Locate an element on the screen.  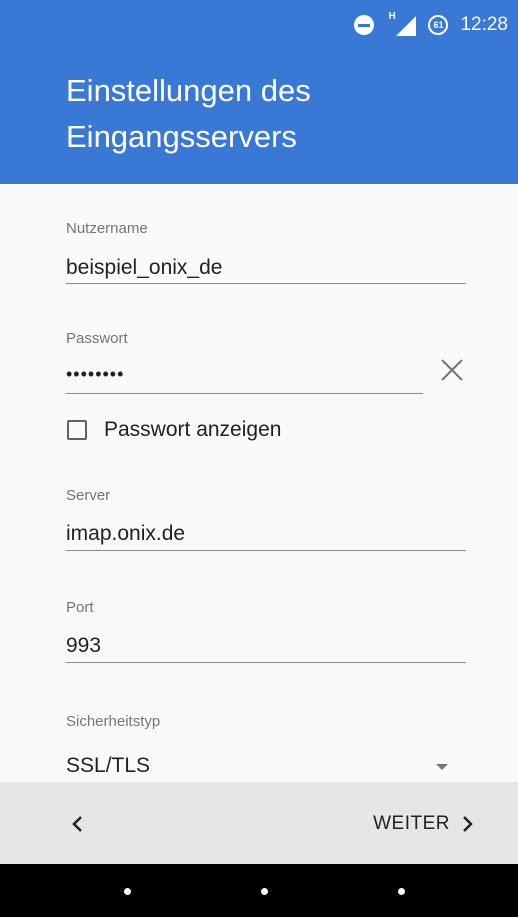
password-input: •••••••• is located at coordinates (95, 374).